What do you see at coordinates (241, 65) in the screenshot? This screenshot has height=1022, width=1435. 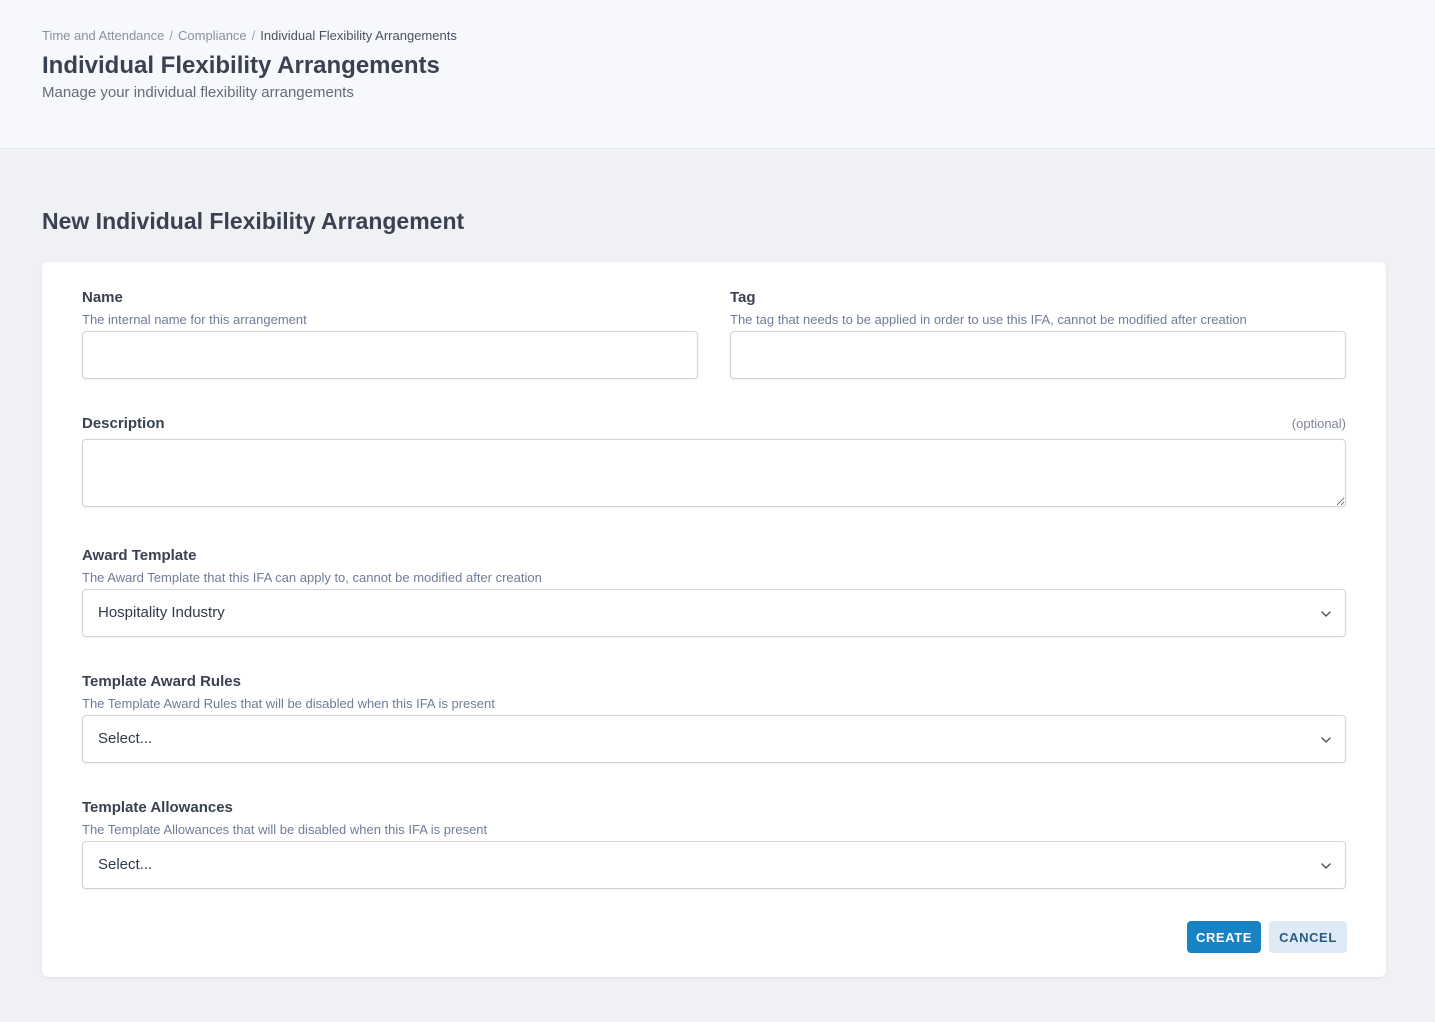 I see `page-title: Individual Flexibility Arrangements` at bounding box center [241, 65].